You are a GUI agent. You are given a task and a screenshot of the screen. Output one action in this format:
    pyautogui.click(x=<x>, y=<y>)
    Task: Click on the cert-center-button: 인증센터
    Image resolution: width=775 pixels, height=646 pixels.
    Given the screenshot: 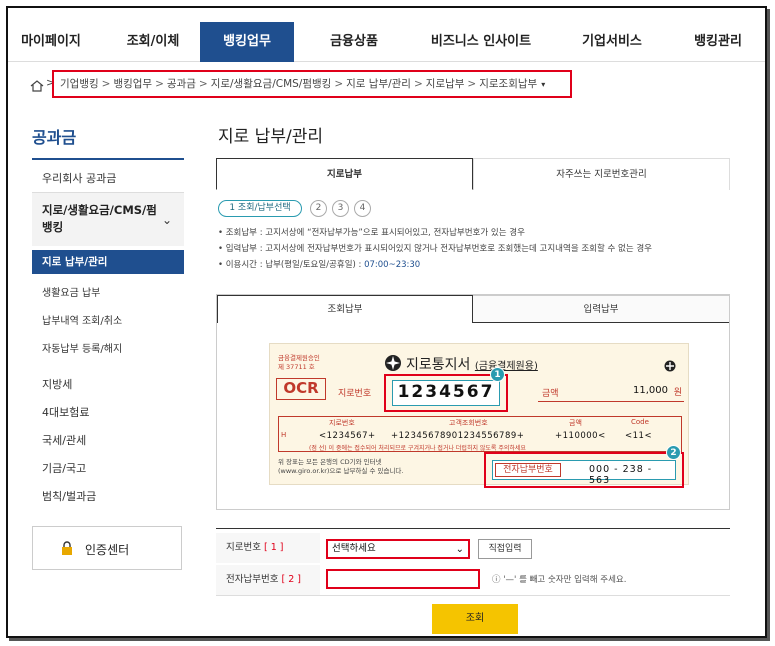 What is the action you would take?
    pyautogui.click(x=107, y=548)
    